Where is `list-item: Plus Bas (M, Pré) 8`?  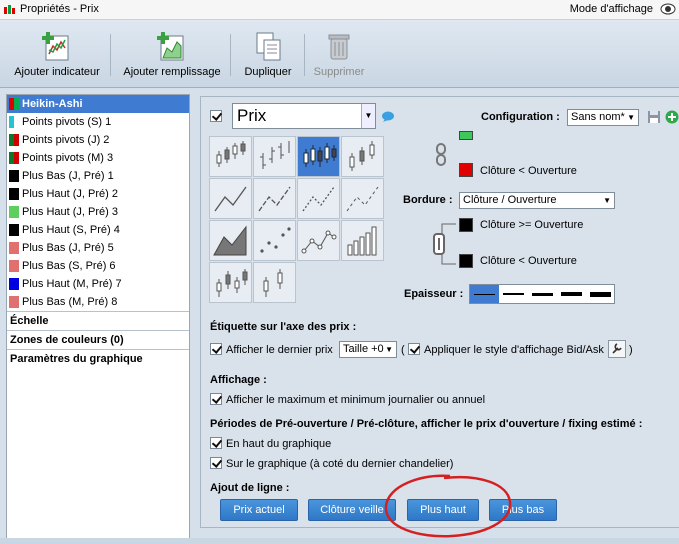 list-item: Plus Bas (M, Pré) 8 is located at coordinates (98, 302).